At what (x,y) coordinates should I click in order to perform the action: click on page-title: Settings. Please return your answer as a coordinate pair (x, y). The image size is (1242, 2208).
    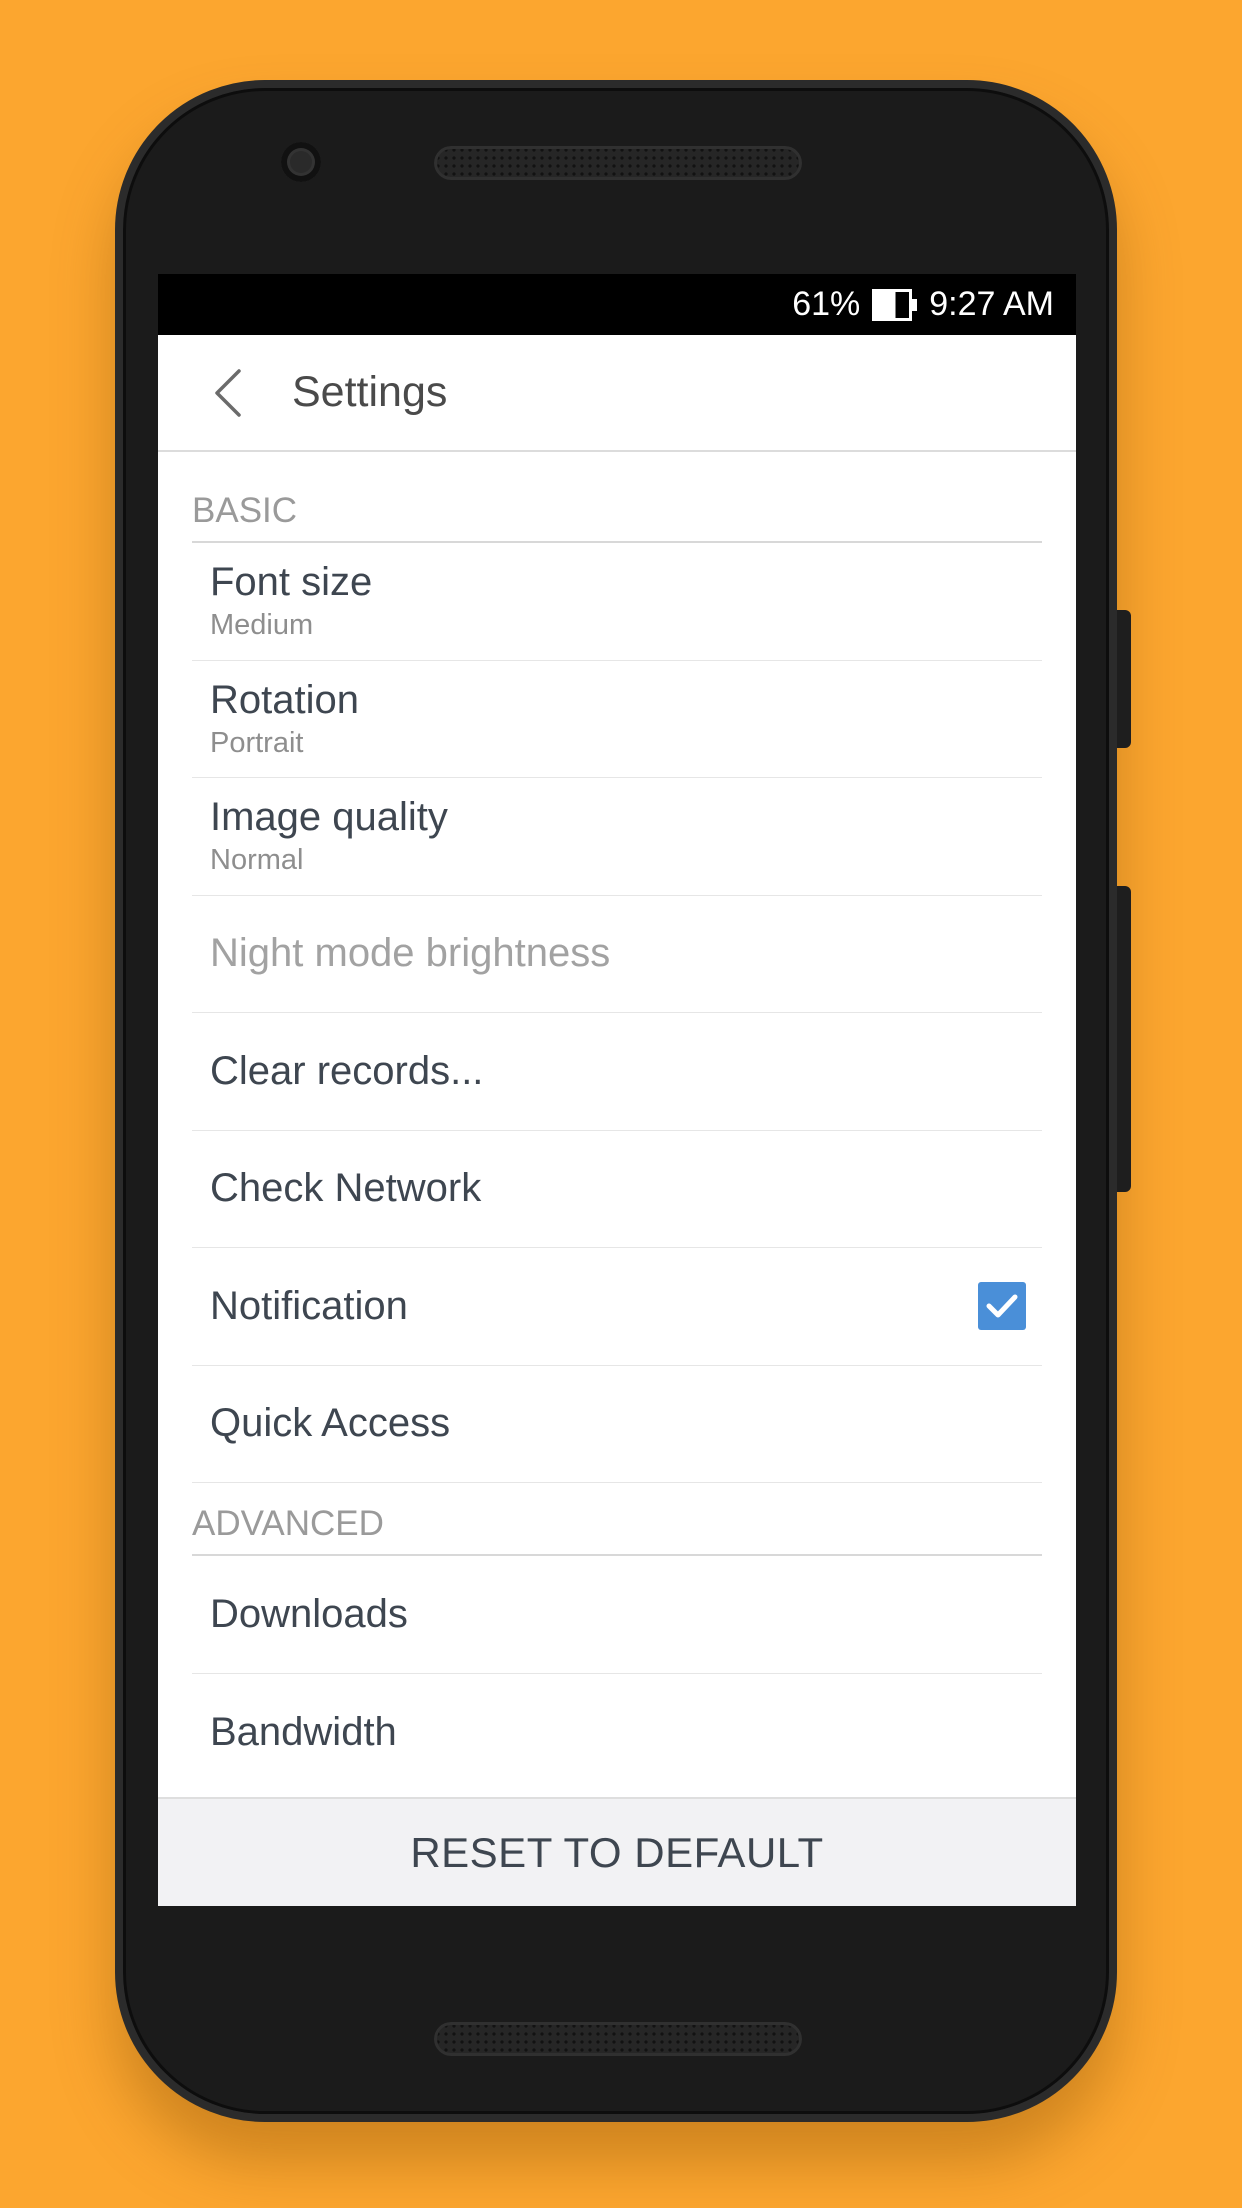
    Looking at the image, I should click on (370, 392).